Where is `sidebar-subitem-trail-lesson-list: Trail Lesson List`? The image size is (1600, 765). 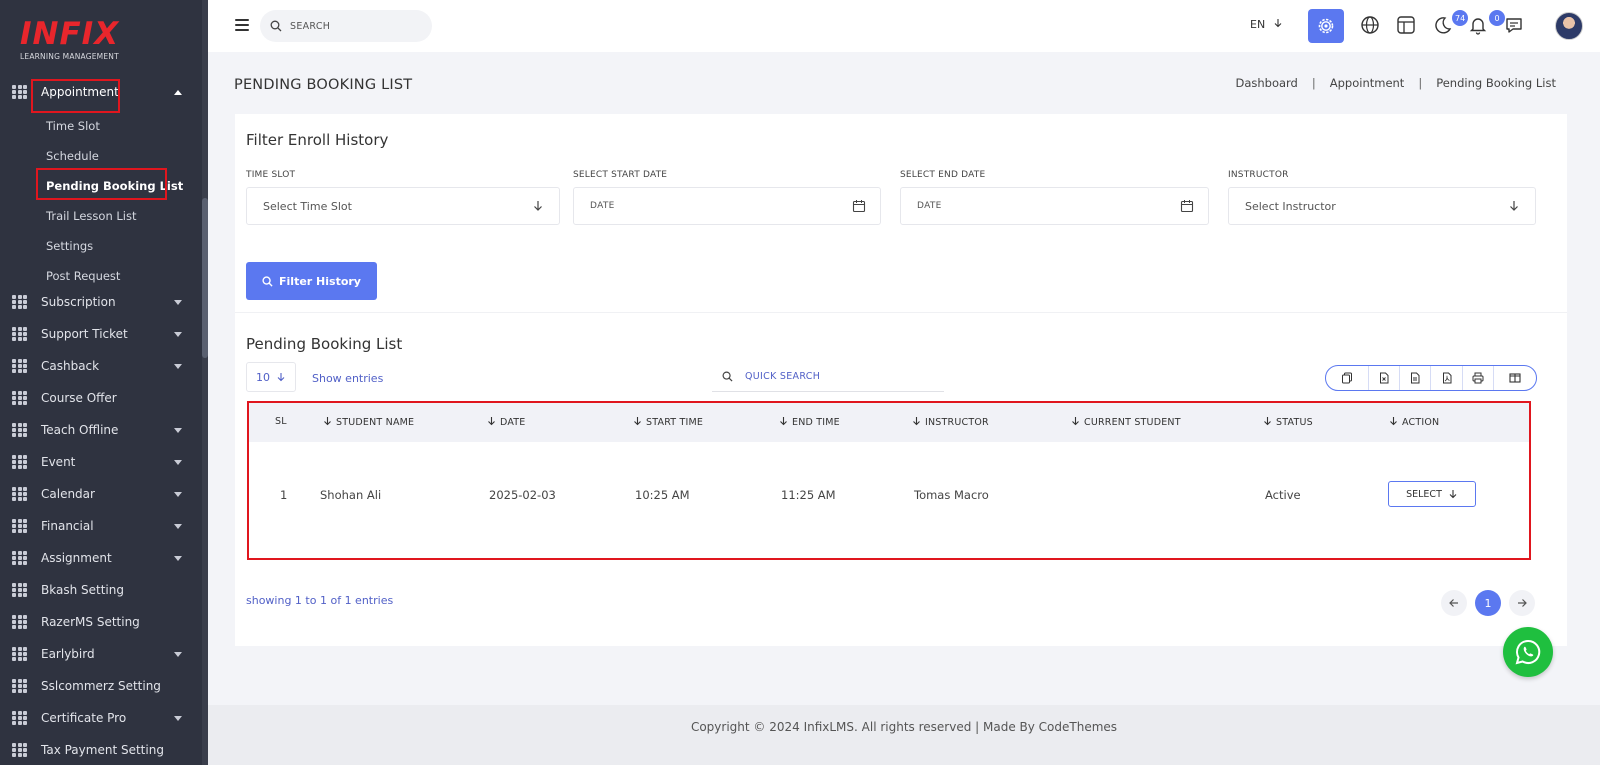 sidebar-subitem-trail-lesson-list: Trail Lesson List is located at coordinates (91, 216).